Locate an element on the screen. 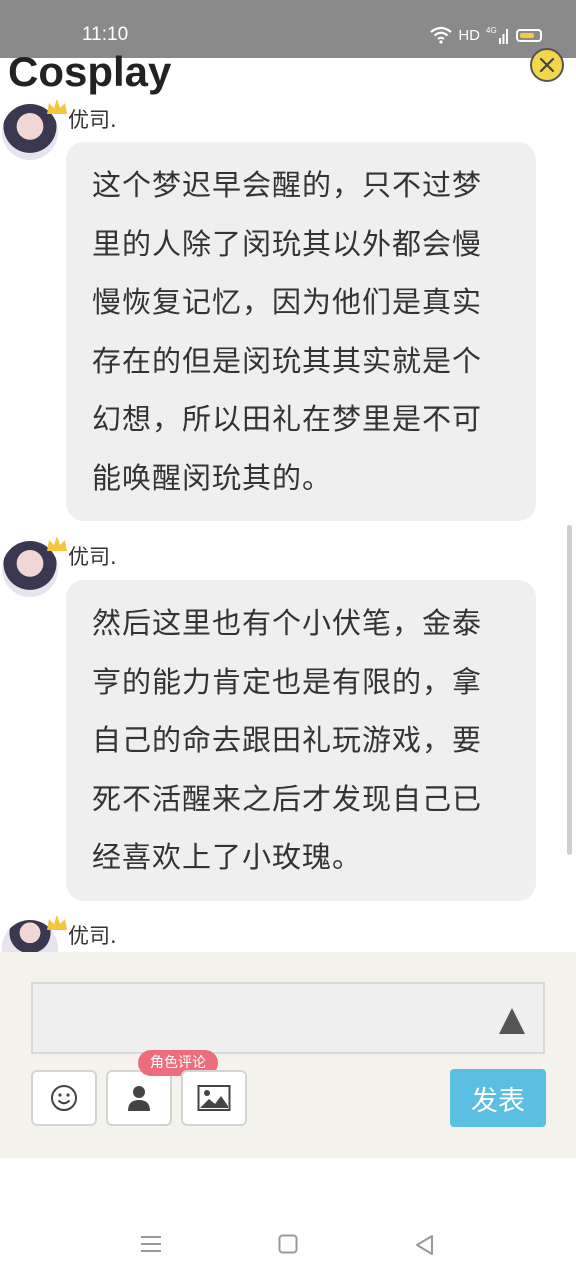 The image size is (576, 1280). scrollbar is located at coordinates (569, 690).